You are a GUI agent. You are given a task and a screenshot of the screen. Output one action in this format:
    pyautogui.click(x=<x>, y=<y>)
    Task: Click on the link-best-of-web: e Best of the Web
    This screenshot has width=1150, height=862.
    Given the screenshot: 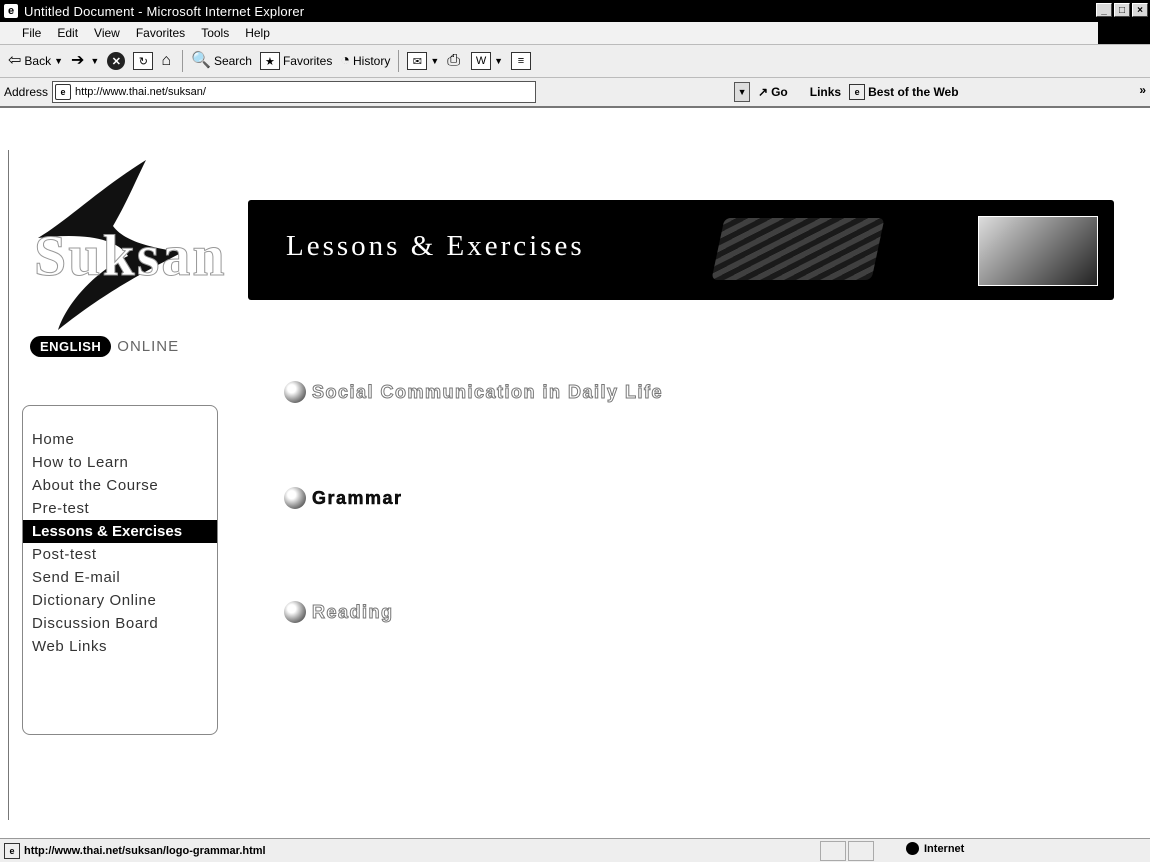 What is the action you would take?
    pyautogui.click(x=904, y=92)
    